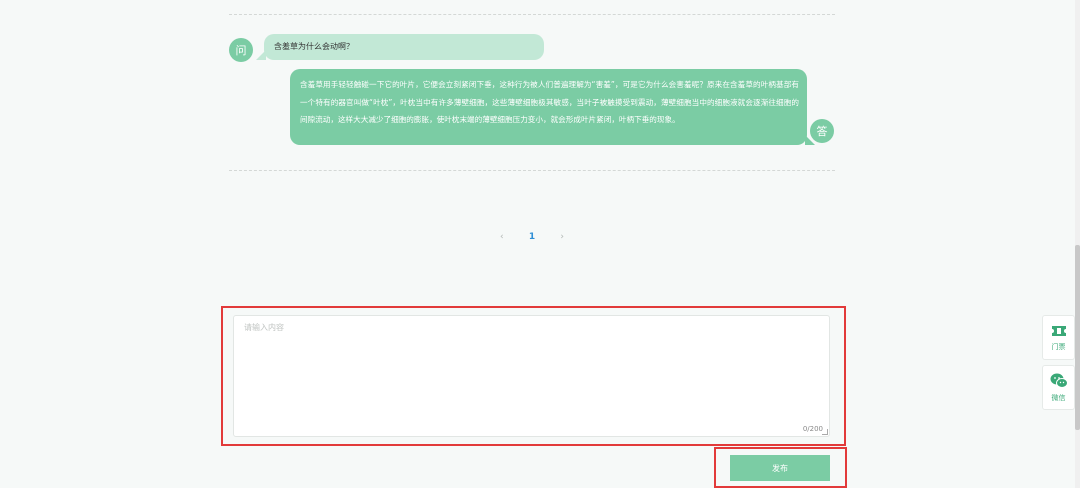 The height and width of the screenshot is (488, 1080). I want to click on prev-page-button: ‹, so click(502, 237).